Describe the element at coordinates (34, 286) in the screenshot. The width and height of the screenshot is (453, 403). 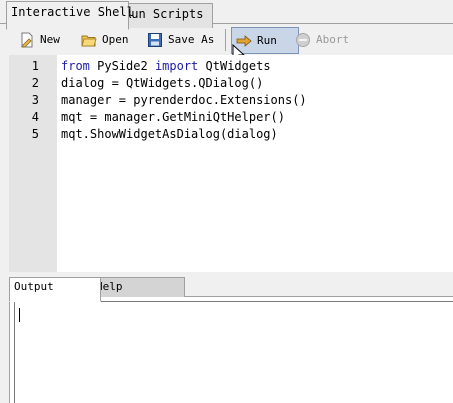
I see `tab-label: Output` at that location.